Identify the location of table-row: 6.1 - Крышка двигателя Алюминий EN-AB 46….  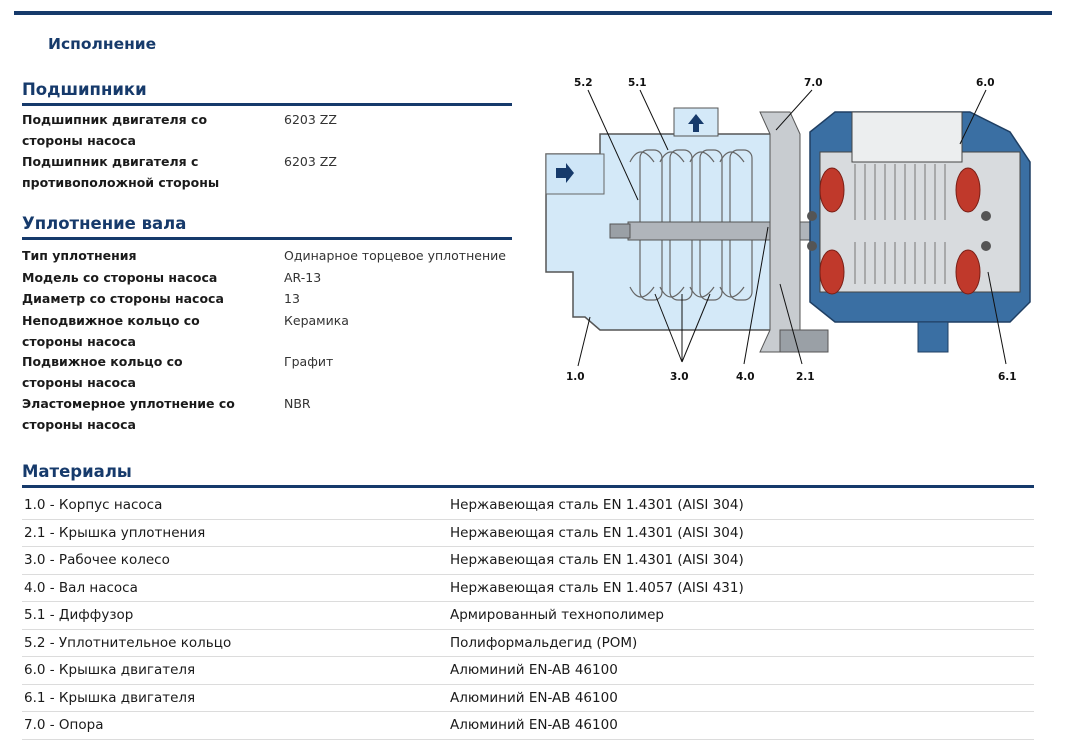
(528, 698).